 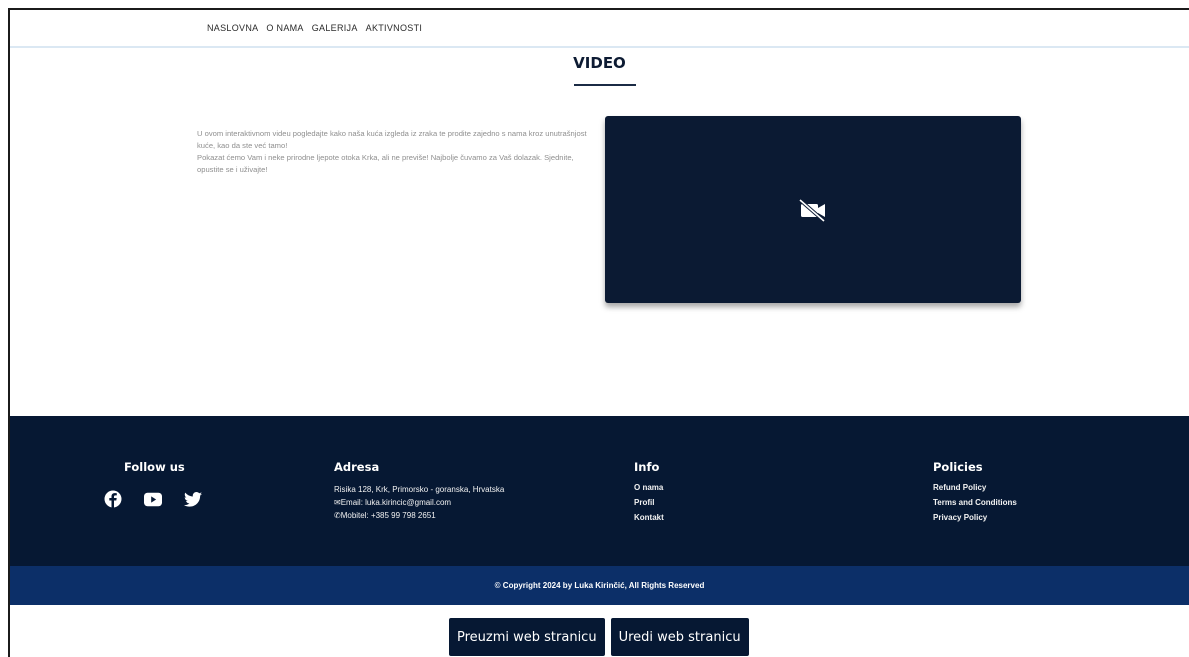 What do you see at coordinates (153, 484) in the screenshot?
I see `follow-us-column: Follow us` at bounding box center [153, 484].